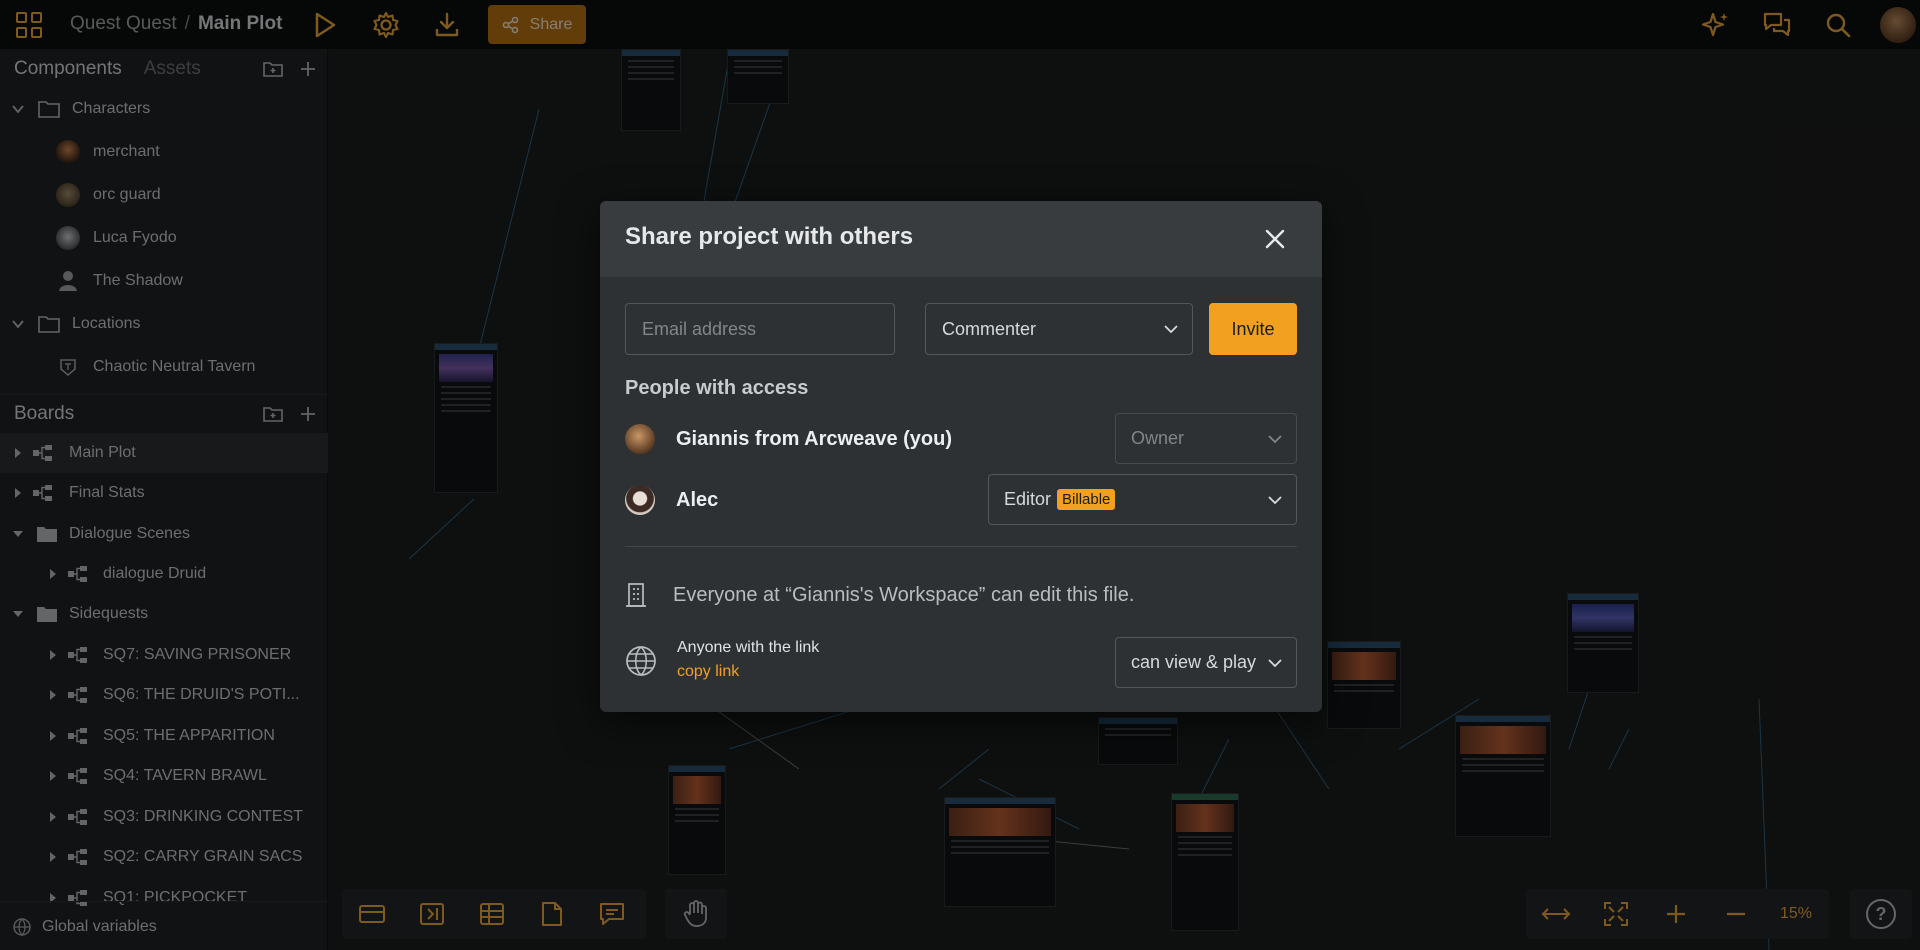 The width and height of the screenshot is (1920, 950). I want to click on person-name: Alec, so click(697, 499).